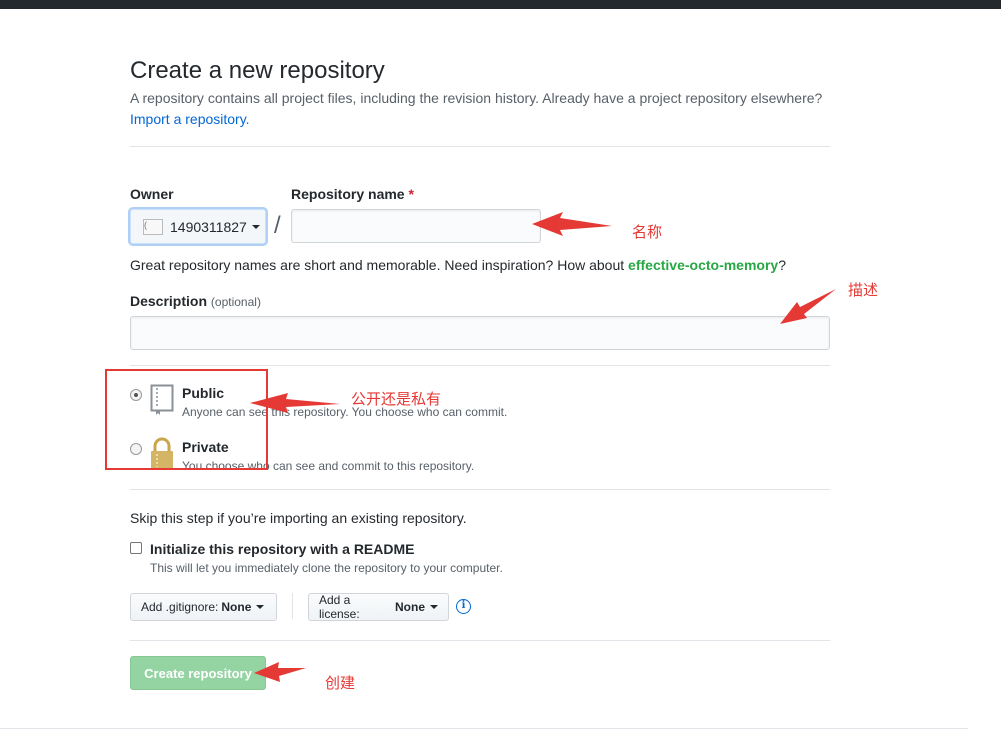 Image resolution: width=1001 pixels, height=733 pixels. Describe the element at coordinates (703, 265) in the screenshot. I see `name-suggestion: effective-octo-memory` at that location.